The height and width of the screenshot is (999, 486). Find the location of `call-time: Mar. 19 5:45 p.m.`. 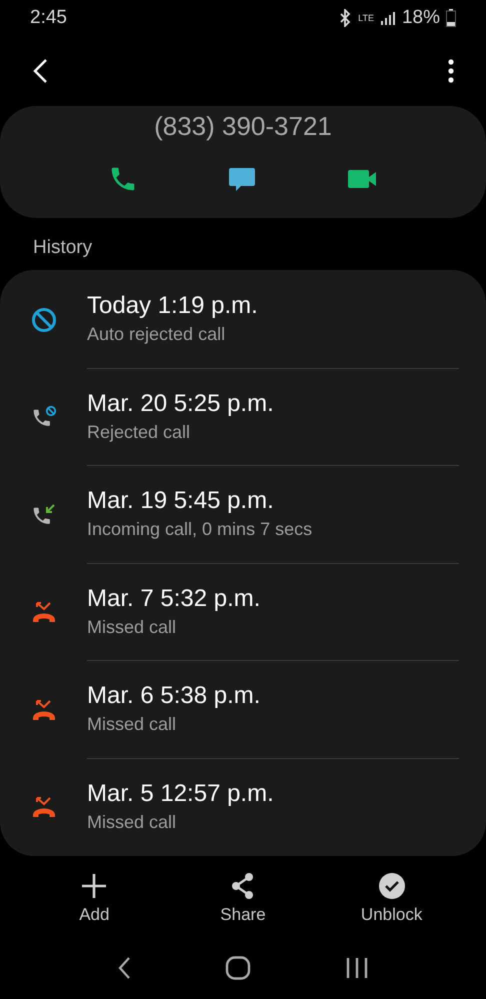

call-time: Mar. 19 5:45 p.m. is located at coordinates (181, 501).